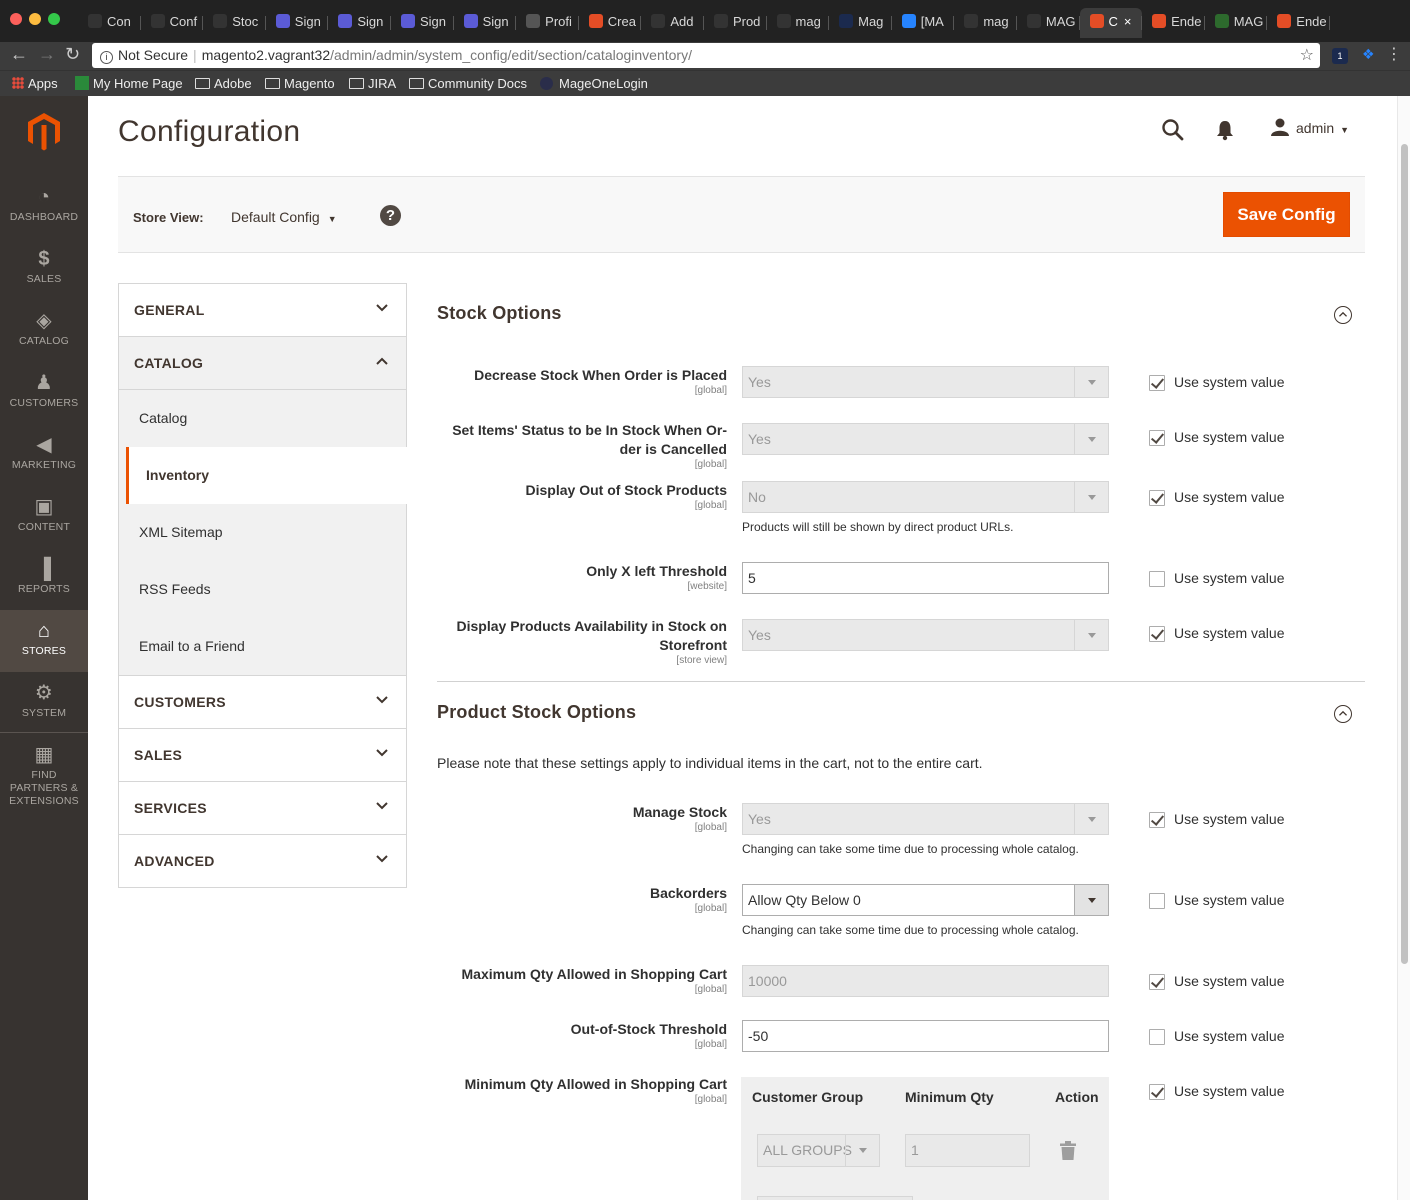 This screenshot has width=1410, height=1200. I want to click on maximize-window-button, so click(54, 19).